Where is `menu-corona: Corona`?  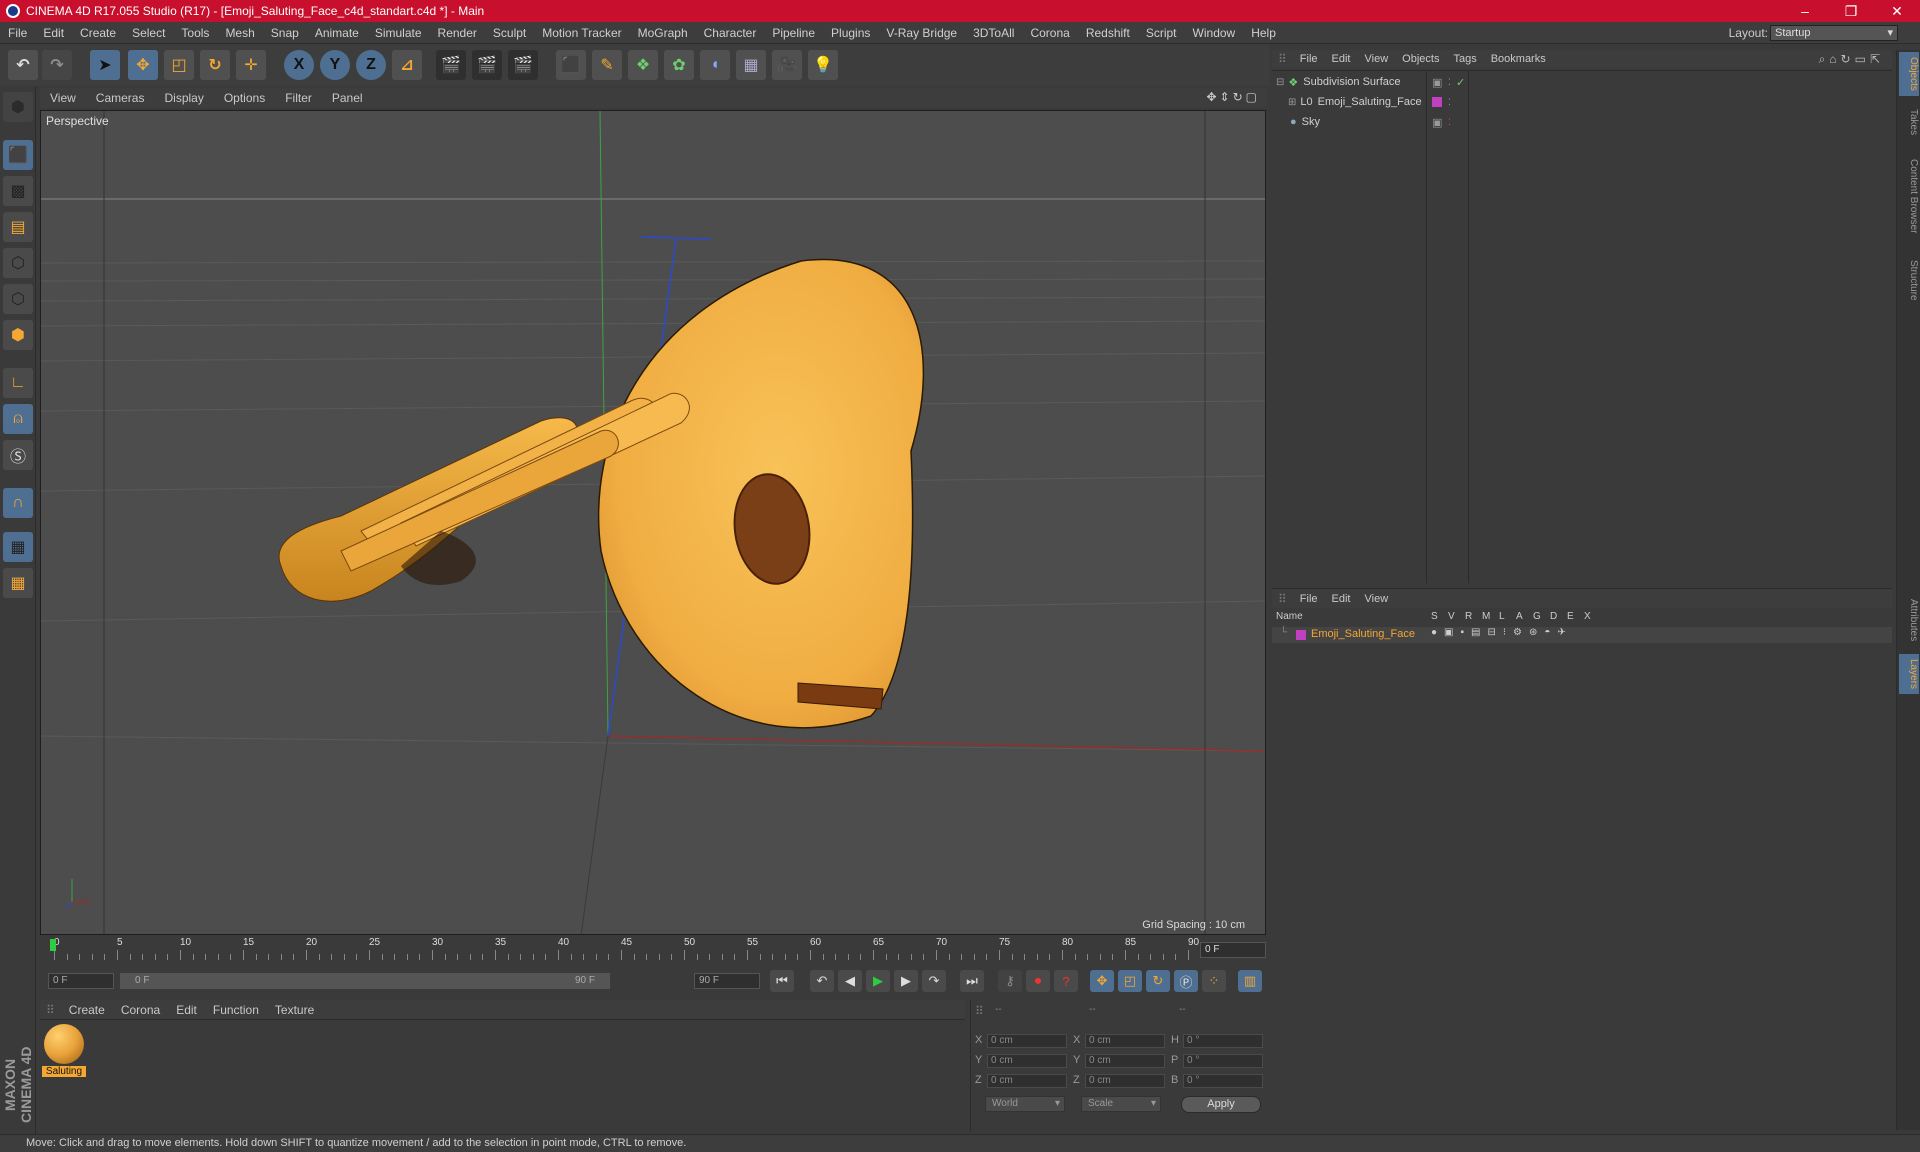 menu-corona: Corona is located at coordinates (1049, 33).